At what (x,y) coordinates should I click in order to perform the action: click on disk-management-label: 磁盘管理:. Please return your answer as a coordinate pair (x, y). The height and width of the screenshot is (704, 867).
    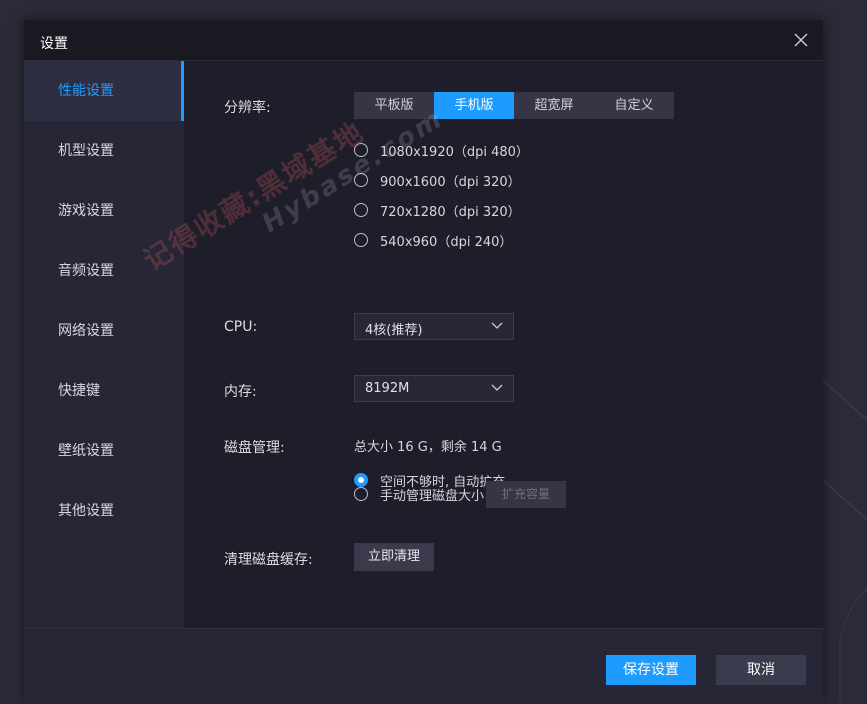
    Looking at the image, I should click on (254, 448).